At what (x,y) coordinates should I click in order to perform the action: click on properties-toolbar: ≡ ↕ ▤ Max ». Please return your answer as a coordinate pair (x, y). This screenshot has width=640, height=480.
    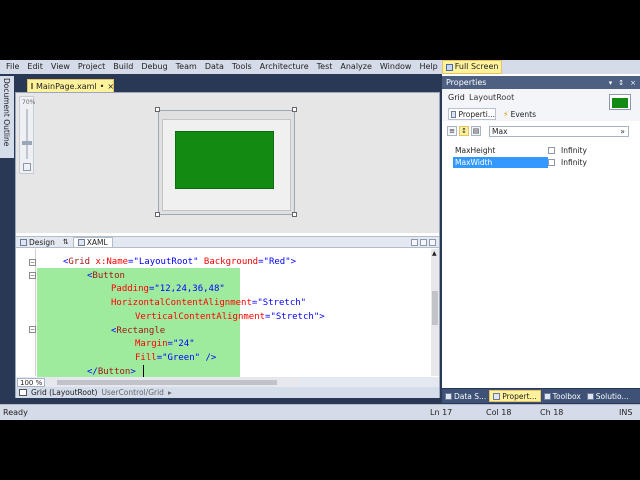
    Looking at the image, I should click on (541, 131).